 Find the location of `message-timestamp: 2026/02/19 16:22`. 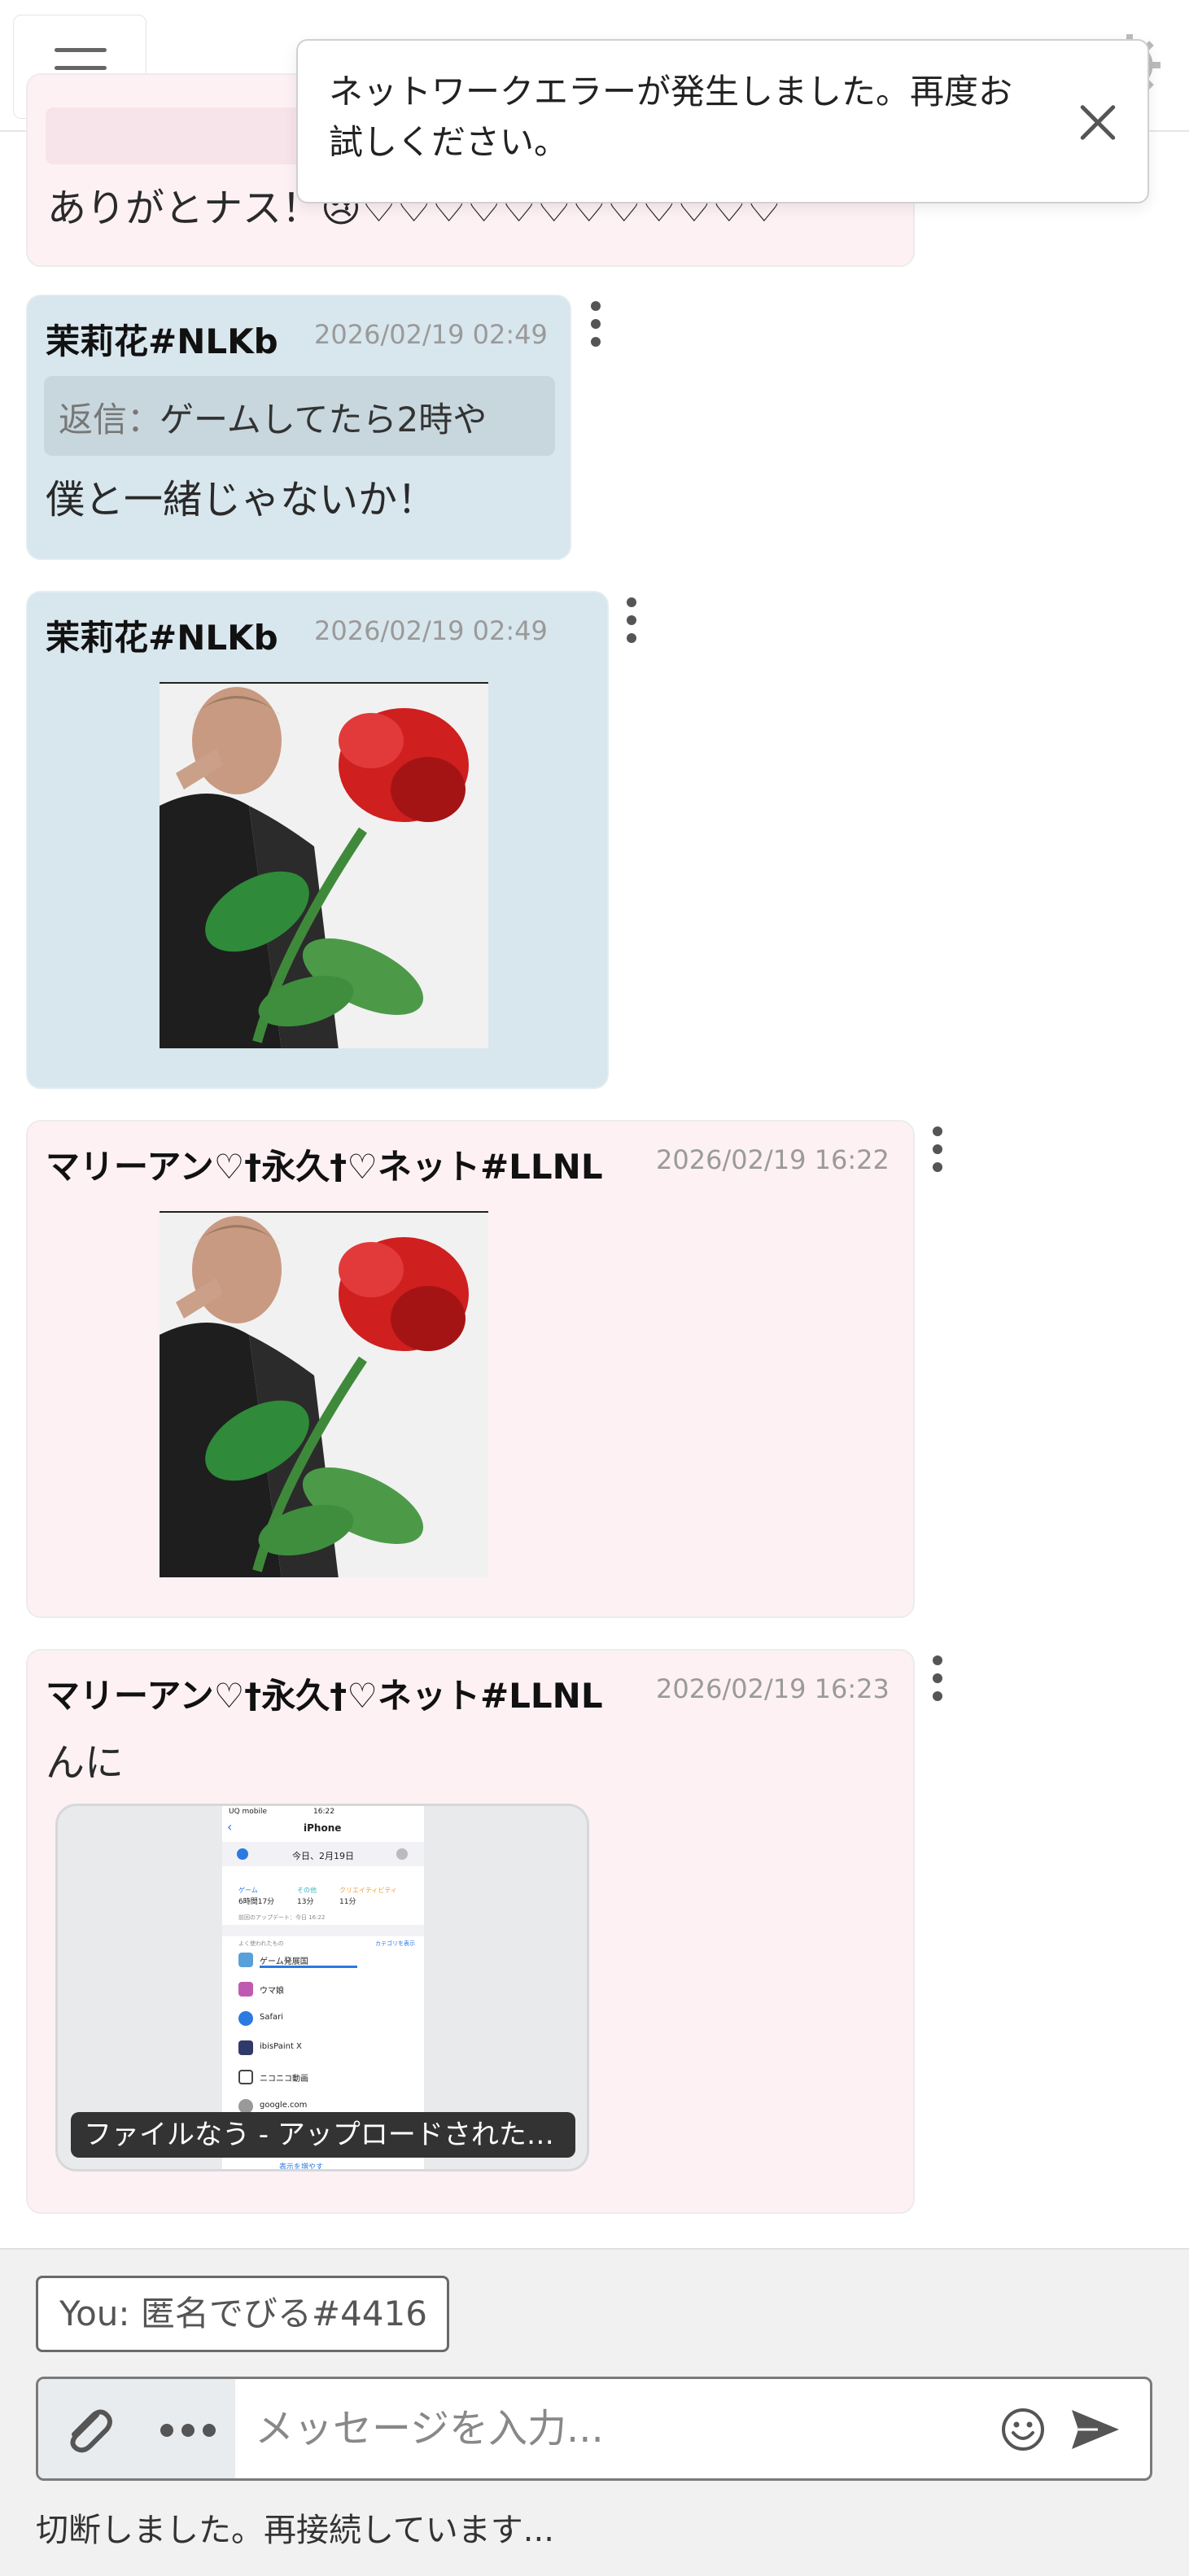

message-timestamp: 2026/02/19 16:22 is located at coordinates (773, 1159).